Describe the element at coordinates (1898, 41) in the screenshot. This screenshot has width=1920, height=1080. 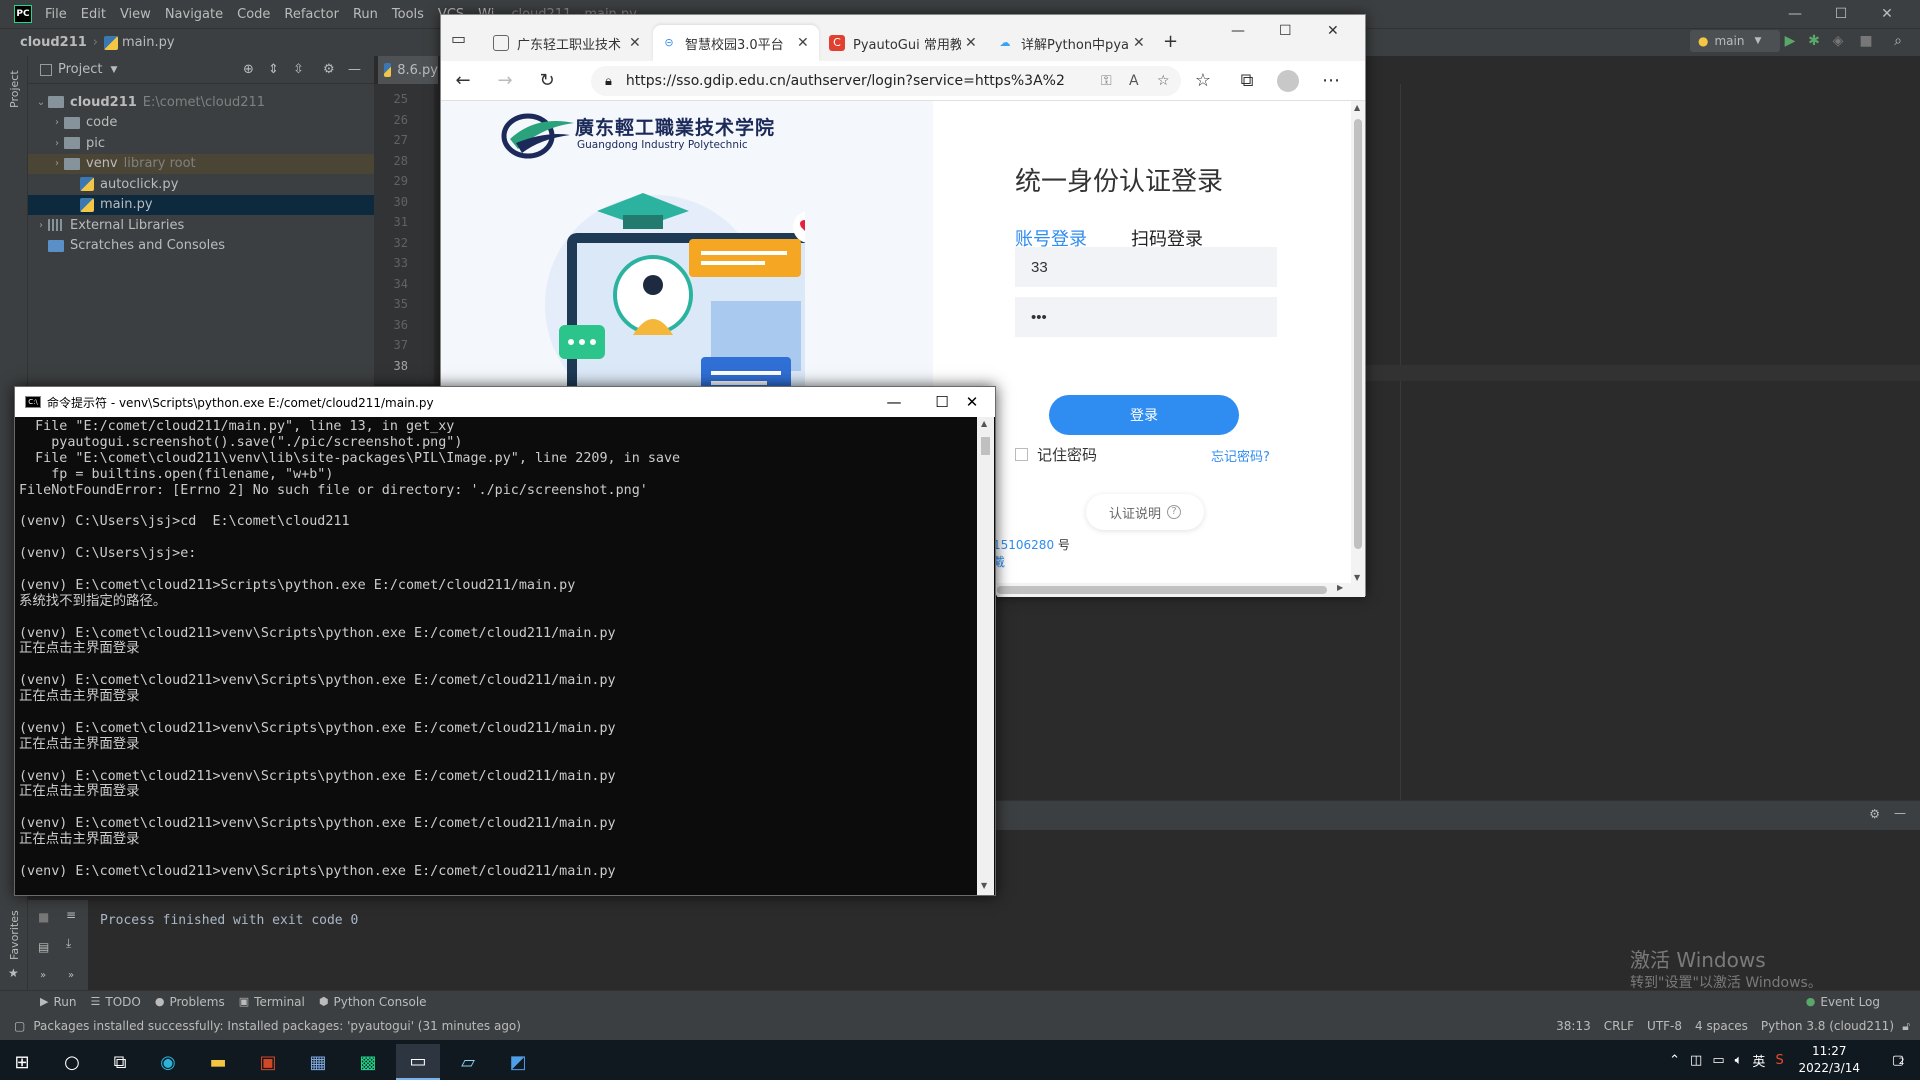
I see `search-icon: ⌕` at that location.